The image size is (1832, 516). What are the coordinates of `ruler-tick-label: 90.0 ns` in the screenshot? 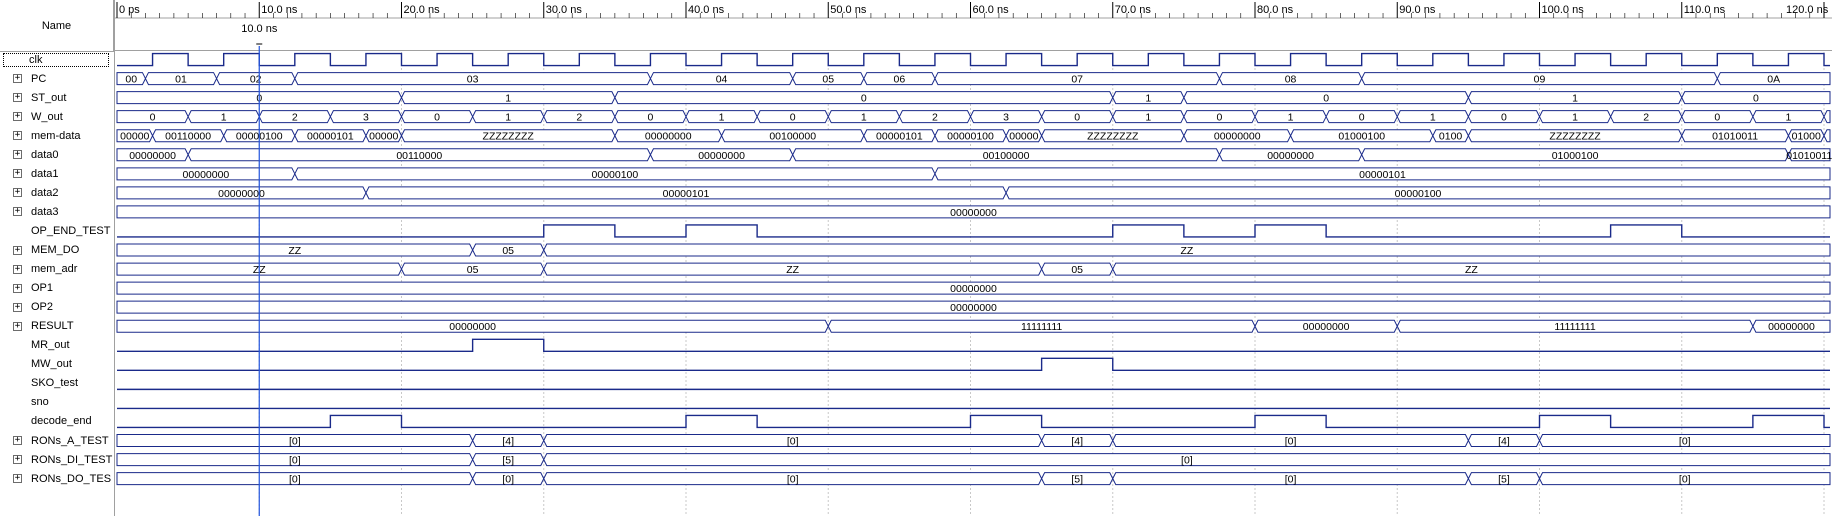 It's located at (1417, 10).